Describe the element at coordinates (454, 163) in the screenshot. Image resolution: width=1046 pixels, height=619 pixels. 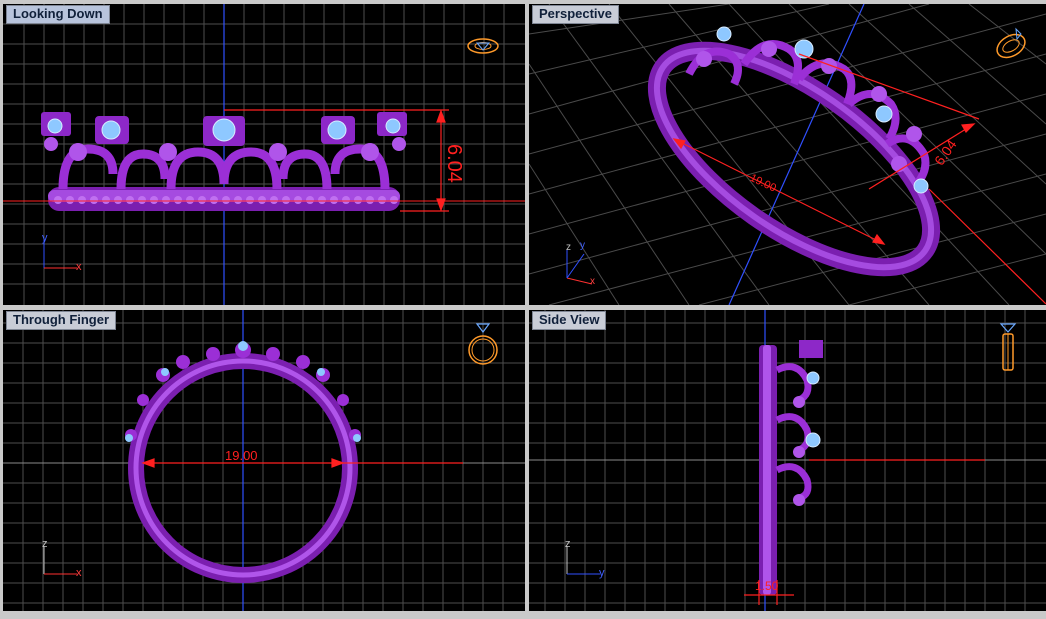
I see `dimension-label: 6.04` at that location.